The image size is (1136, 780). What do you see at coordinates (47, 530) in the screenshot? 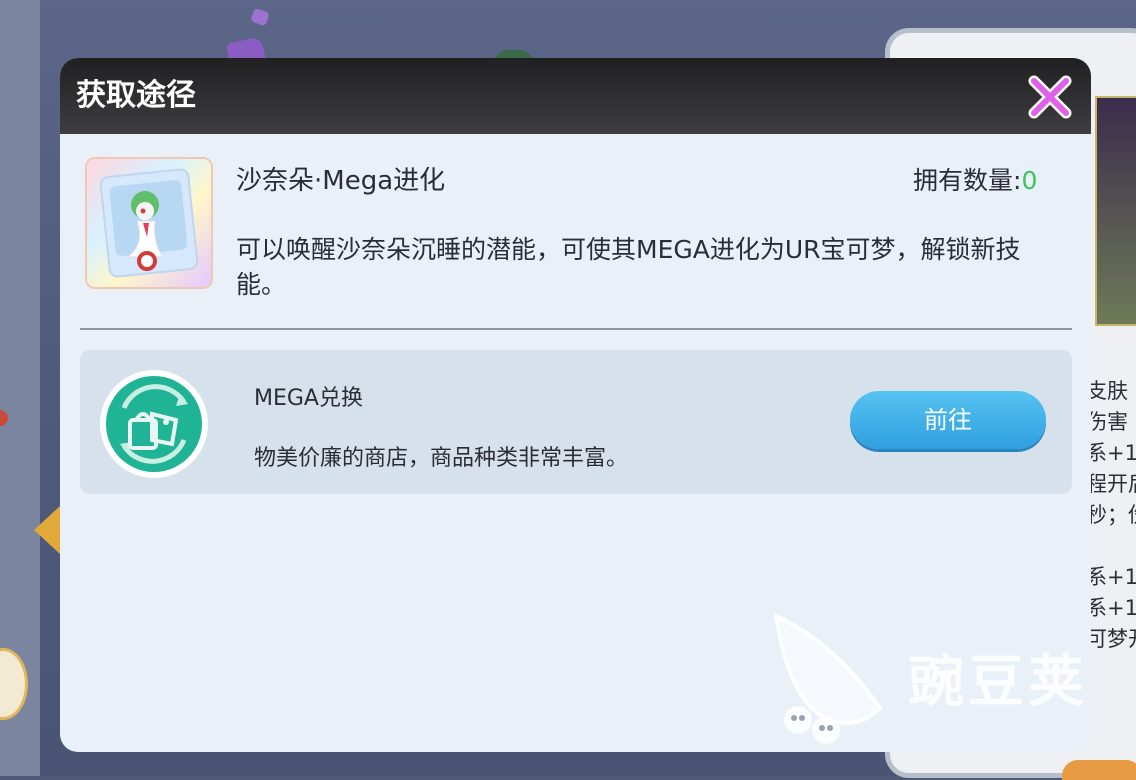
I see `background-left-arrow-icon` at bounding box center [47, 530].